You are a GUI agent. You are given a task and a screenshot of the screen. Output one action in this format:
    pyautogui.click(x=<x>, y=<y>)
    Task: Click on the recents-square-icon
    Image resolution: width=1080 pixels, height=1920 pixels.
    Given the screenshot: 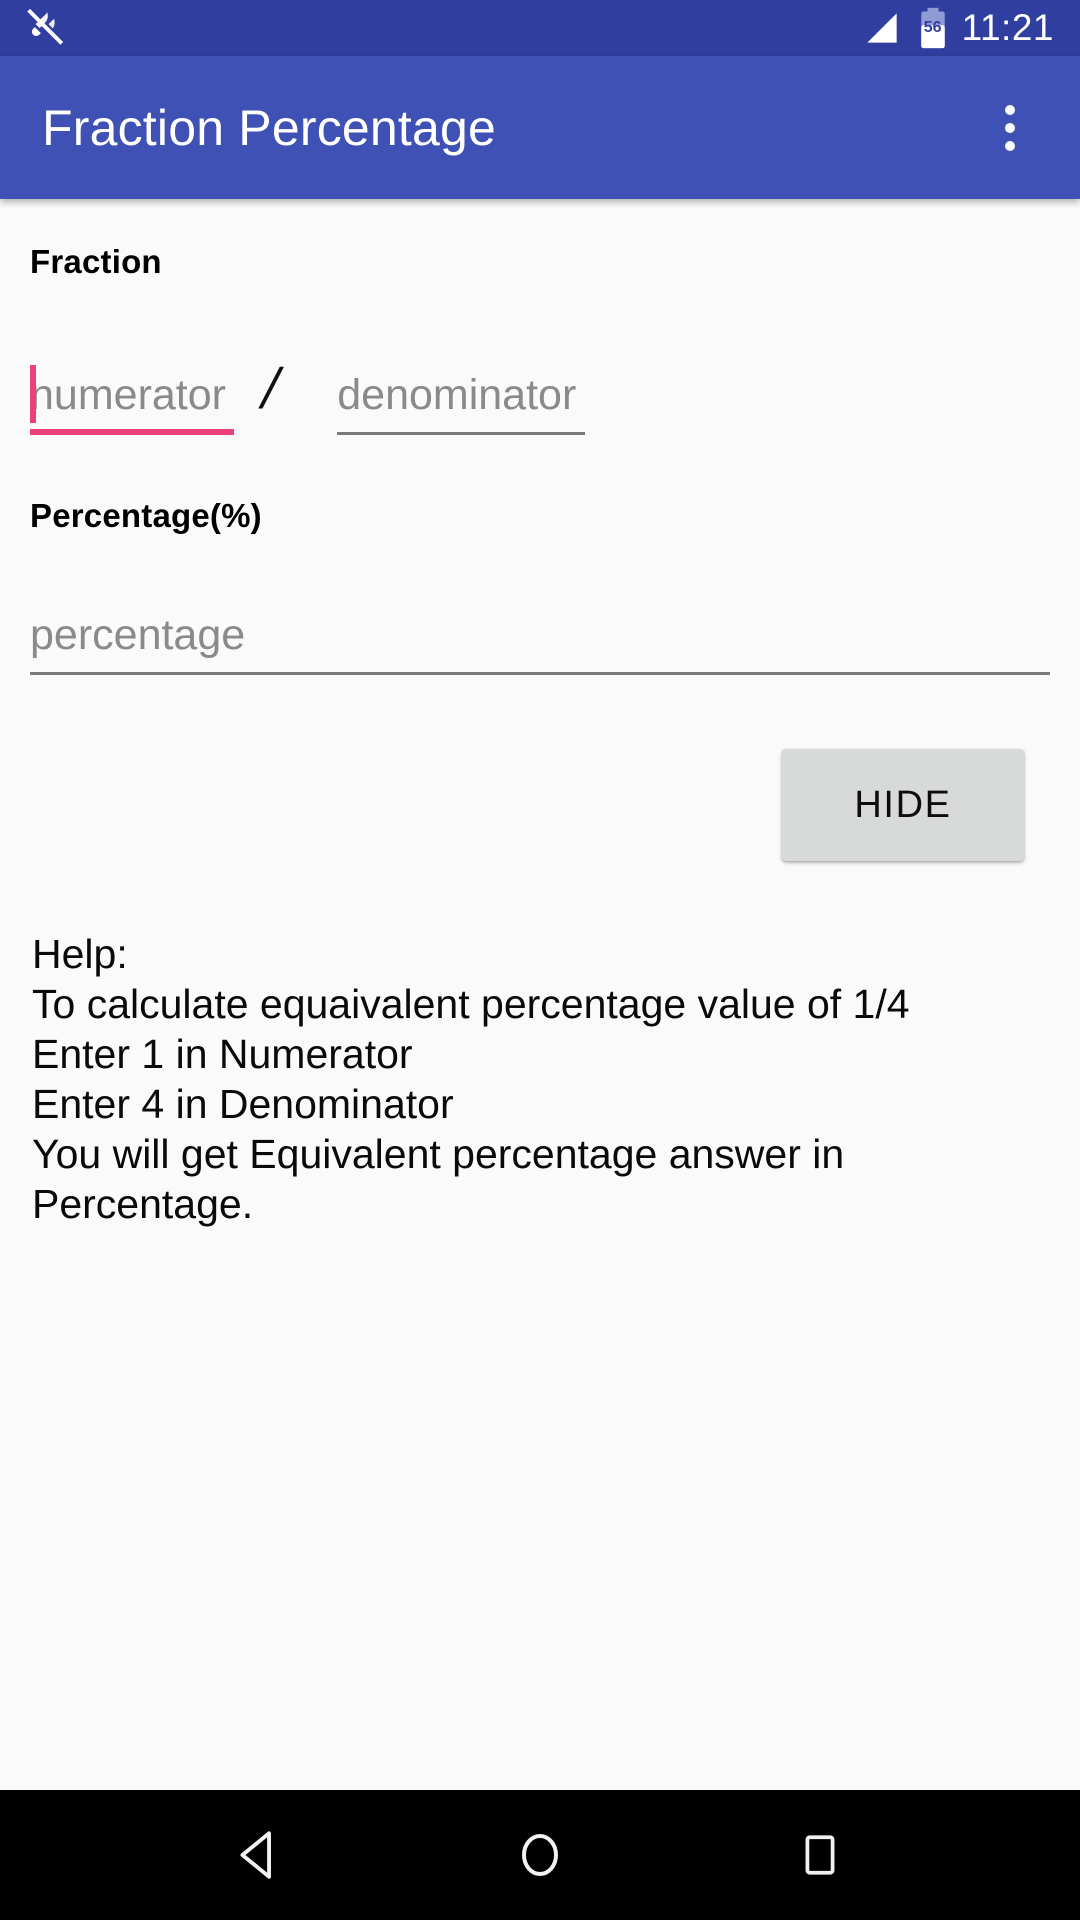 What is the action you would take?
    pyautogui.click(x=820, y=1855)
    